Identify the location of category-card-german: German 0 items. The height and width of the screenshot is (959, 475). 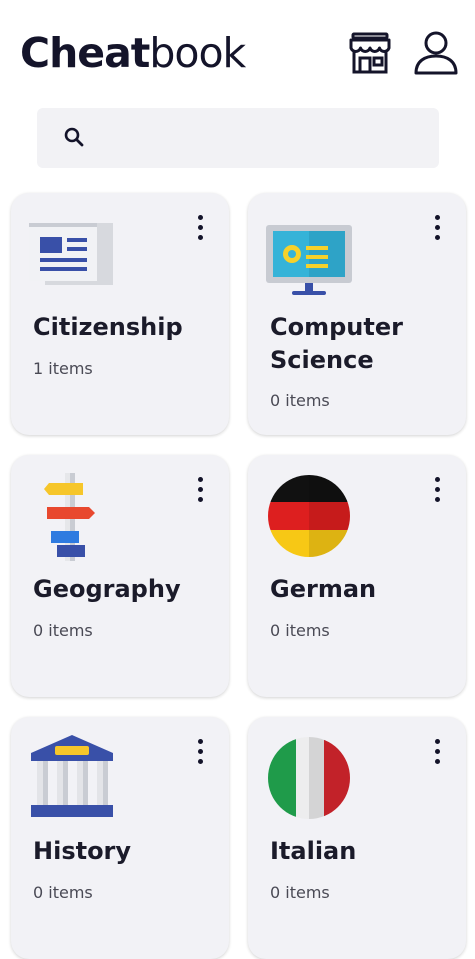
(357, 576).